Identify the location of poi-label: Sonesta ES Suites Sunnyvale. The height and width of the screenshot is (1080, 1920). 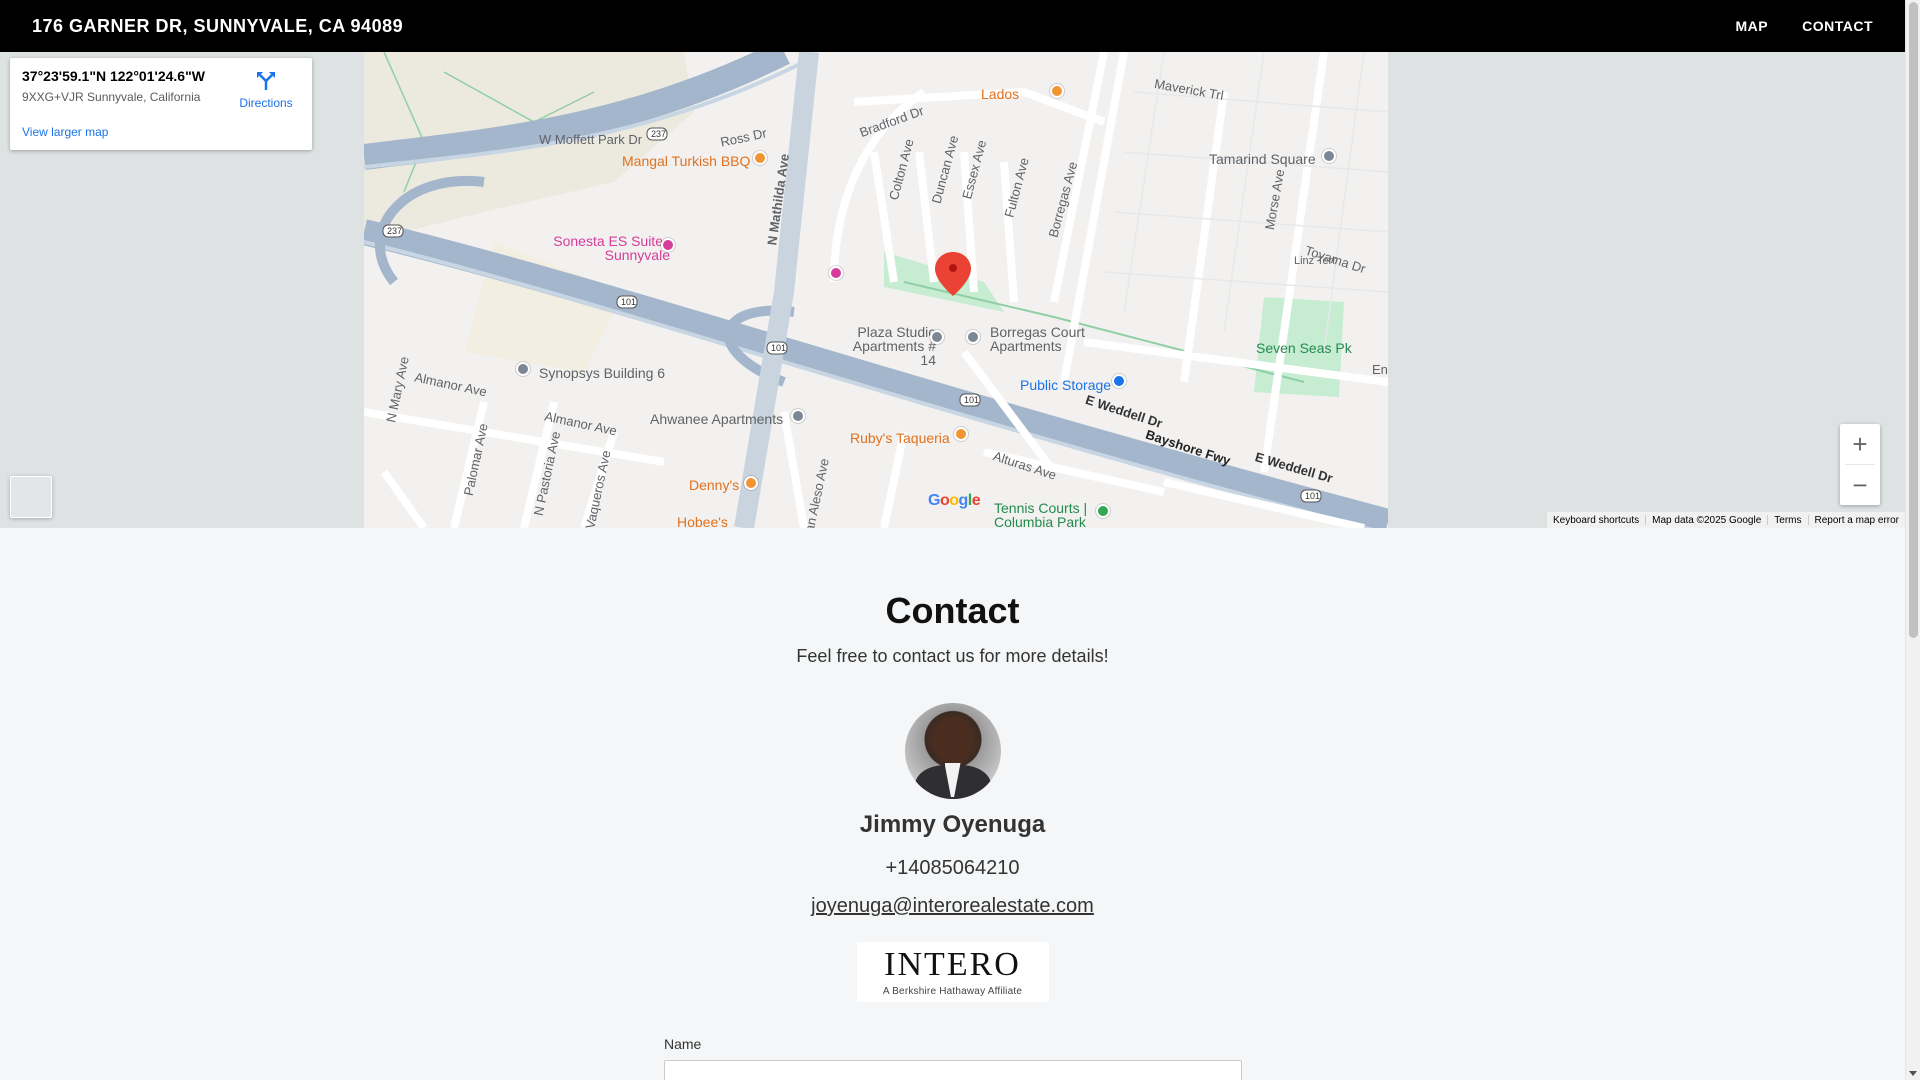
(610, 248).